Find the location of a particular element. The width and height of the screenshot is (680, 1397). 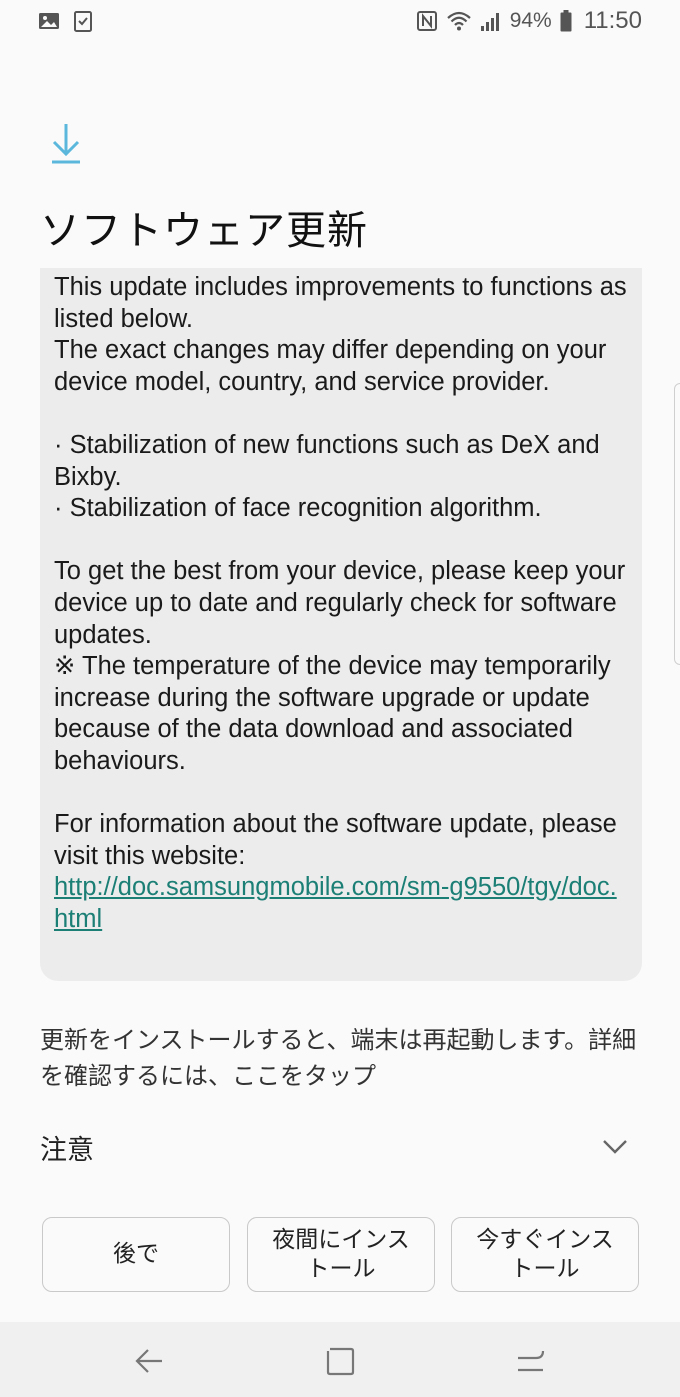

navigation-bar is located at coordinates (340, 1359).